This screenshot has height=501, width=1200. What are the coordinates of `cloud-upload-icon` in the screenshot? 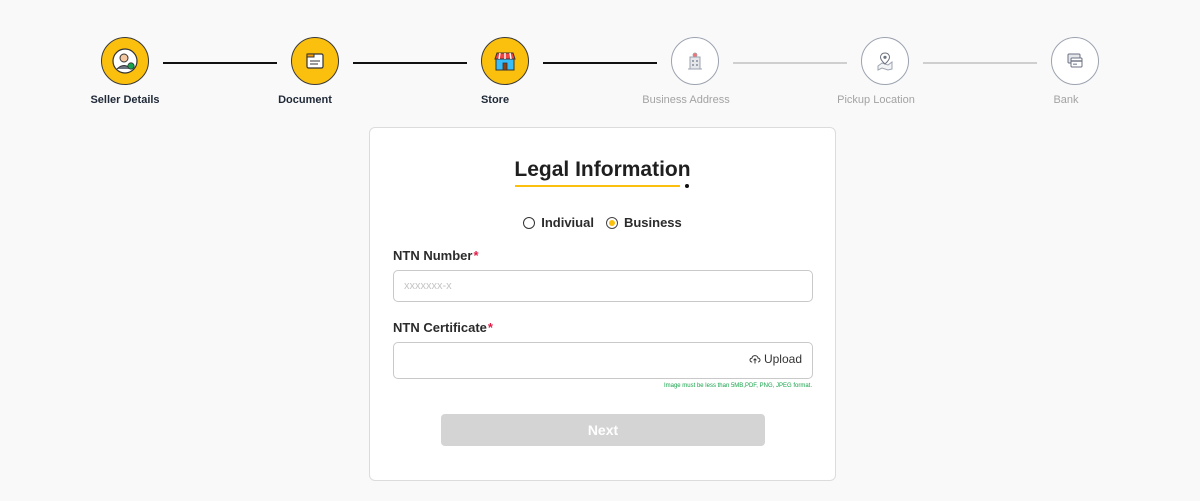 It's located at (755, 359).